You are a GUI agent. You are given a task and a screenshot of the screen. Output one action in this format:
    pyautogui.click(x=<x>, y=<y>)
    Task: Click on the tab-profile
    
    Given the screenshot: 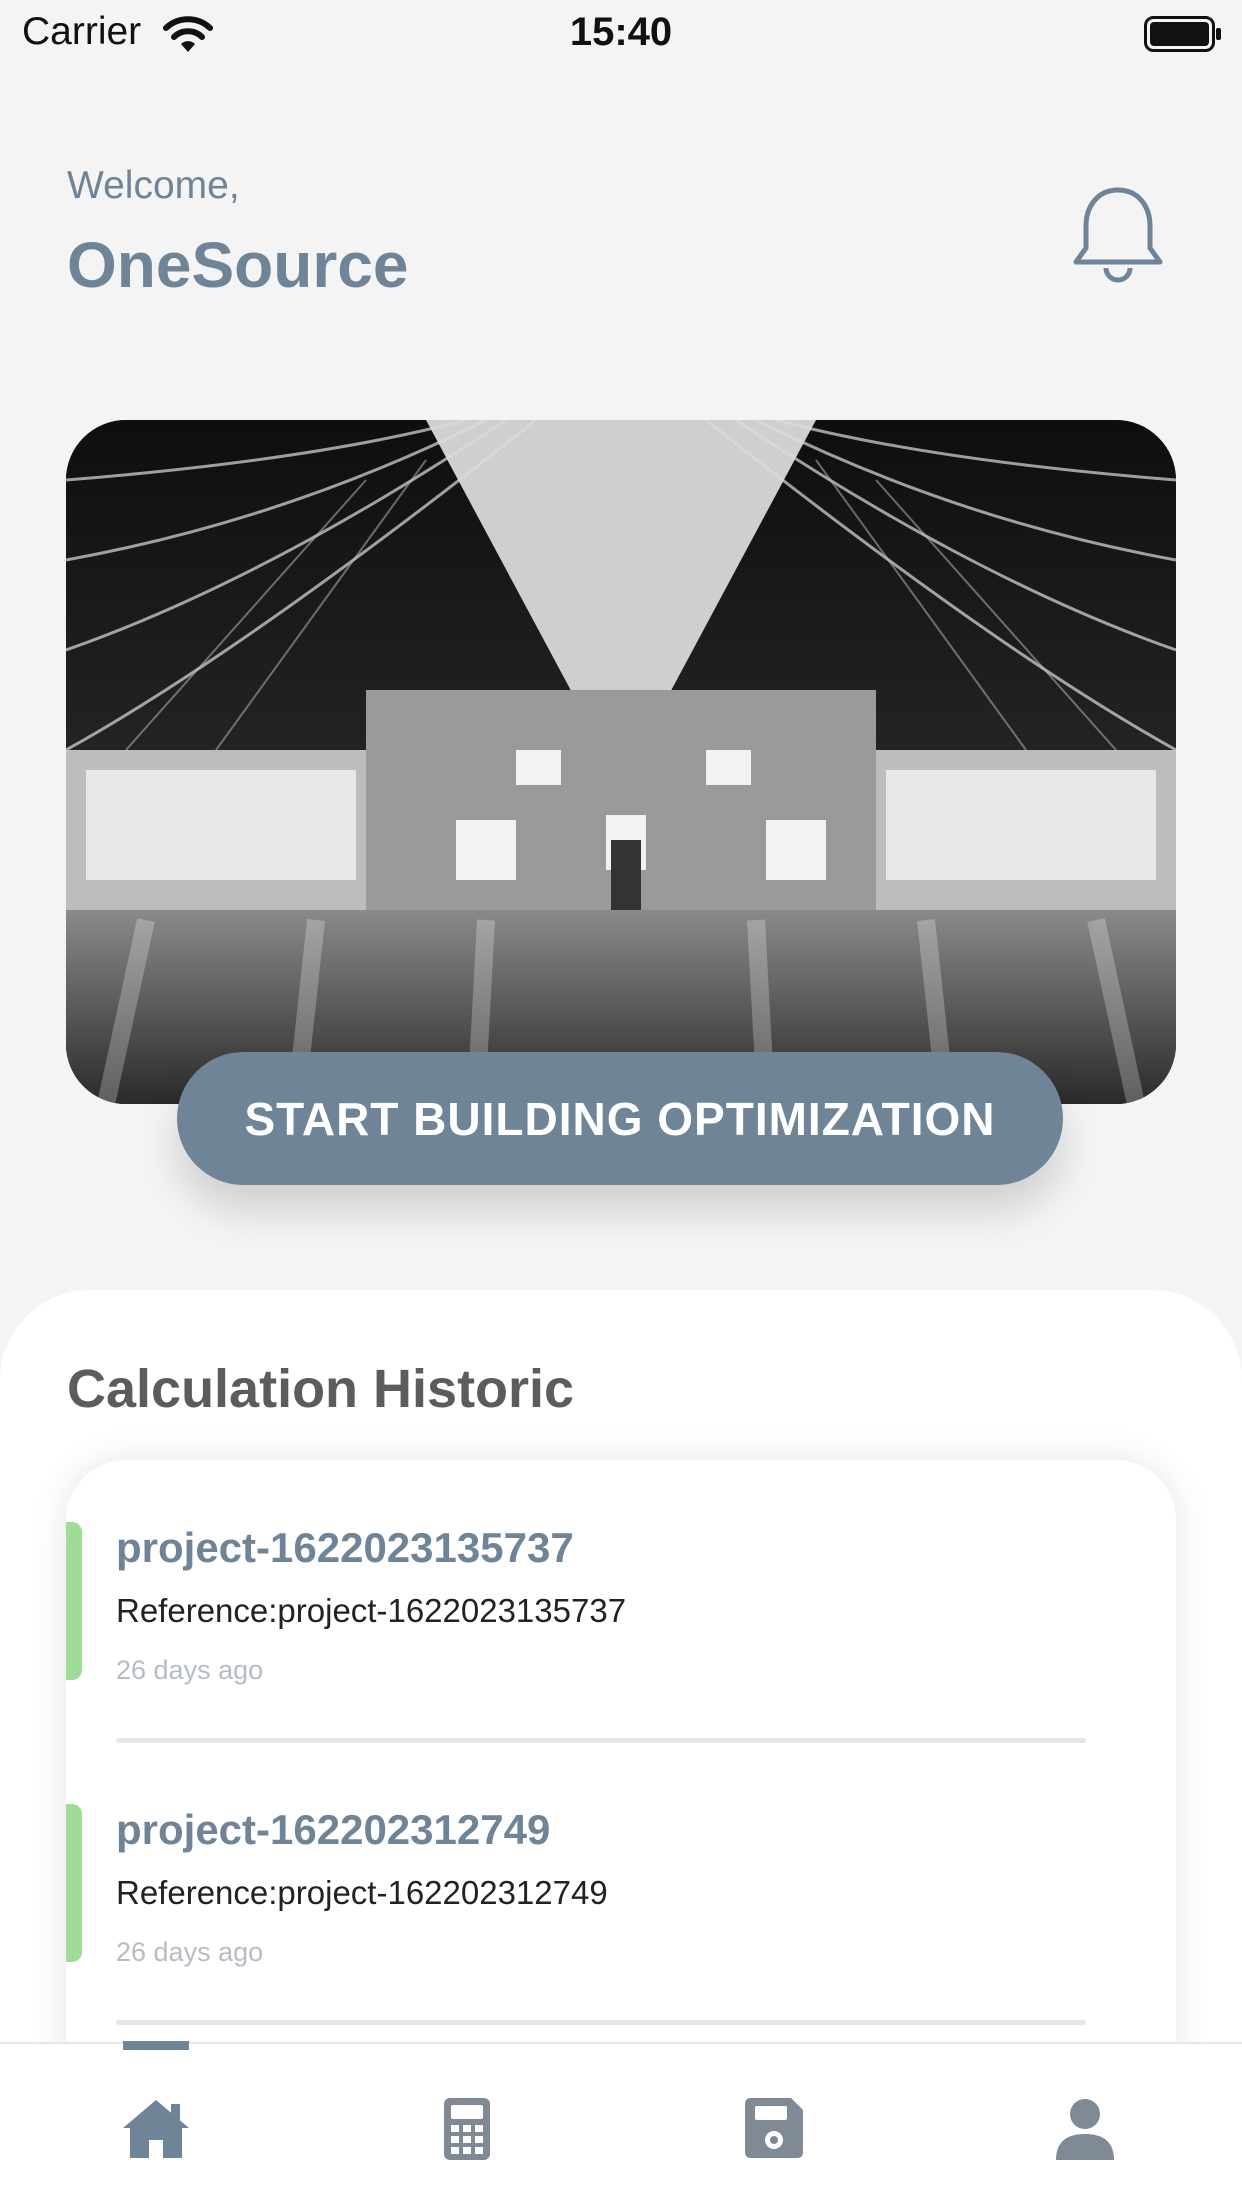 What is the action you would take?
    pyautogui.click(x=1085, y=2129)
    